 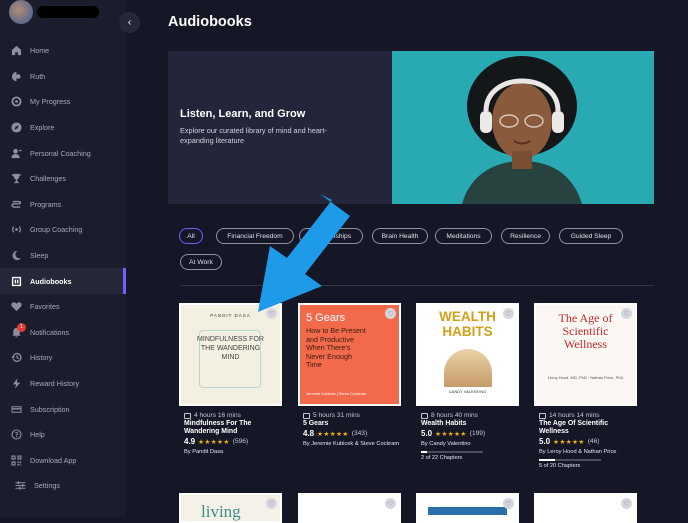 What do you see at coordinates (63, 307) in the screenshot?
I see `sidebar-item-favorites: Favorites` at bounding box center [63, 307].